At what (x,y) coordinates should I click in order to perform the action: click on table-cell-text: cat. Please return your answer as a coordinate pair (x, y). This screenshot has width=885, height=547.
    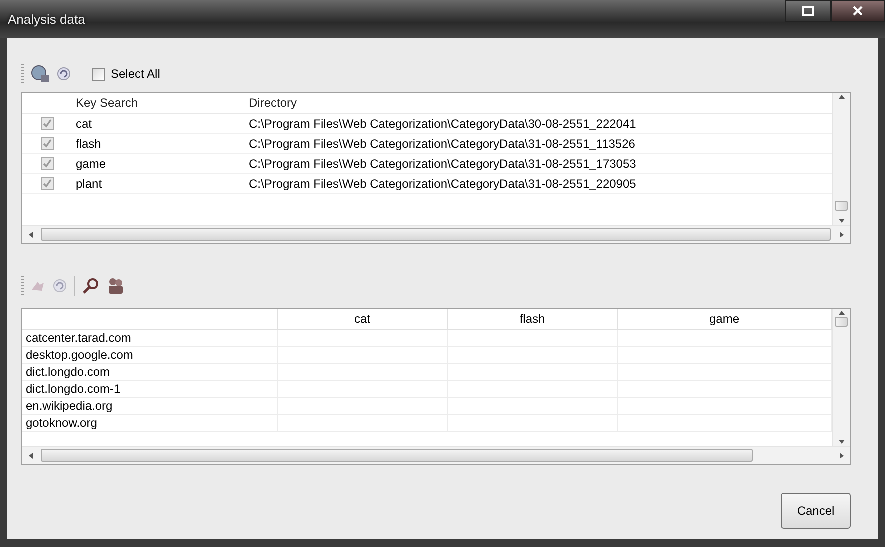
    Looking at the image, I should click on (84, 123).